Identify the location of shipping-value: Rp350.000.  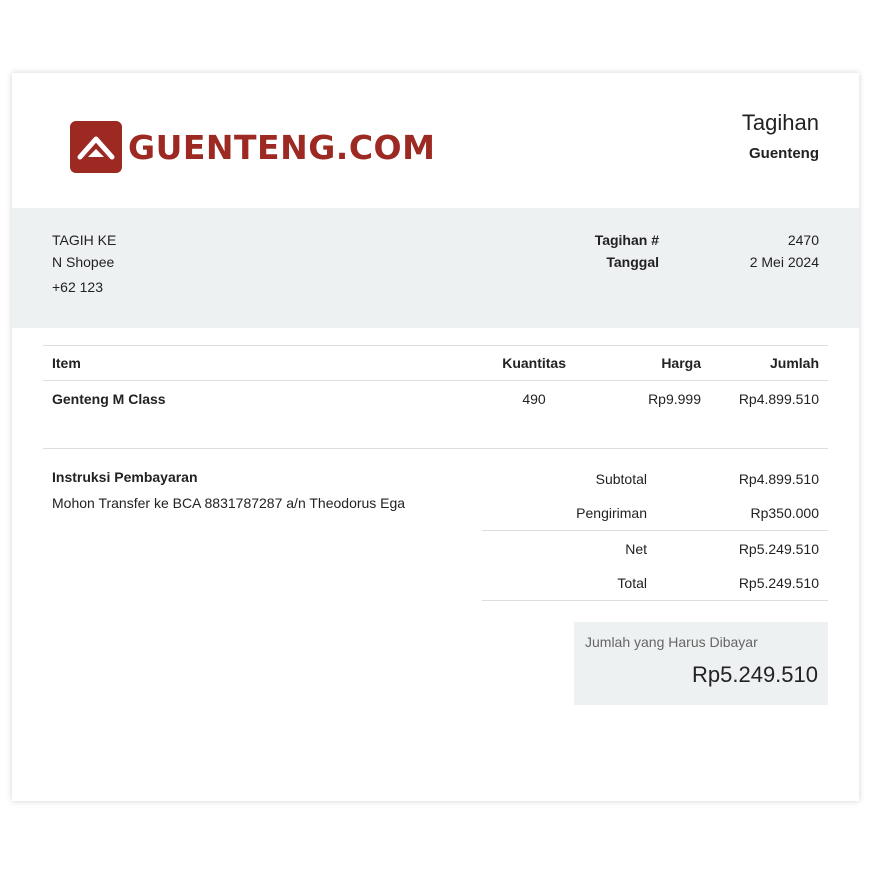
(784, 513).